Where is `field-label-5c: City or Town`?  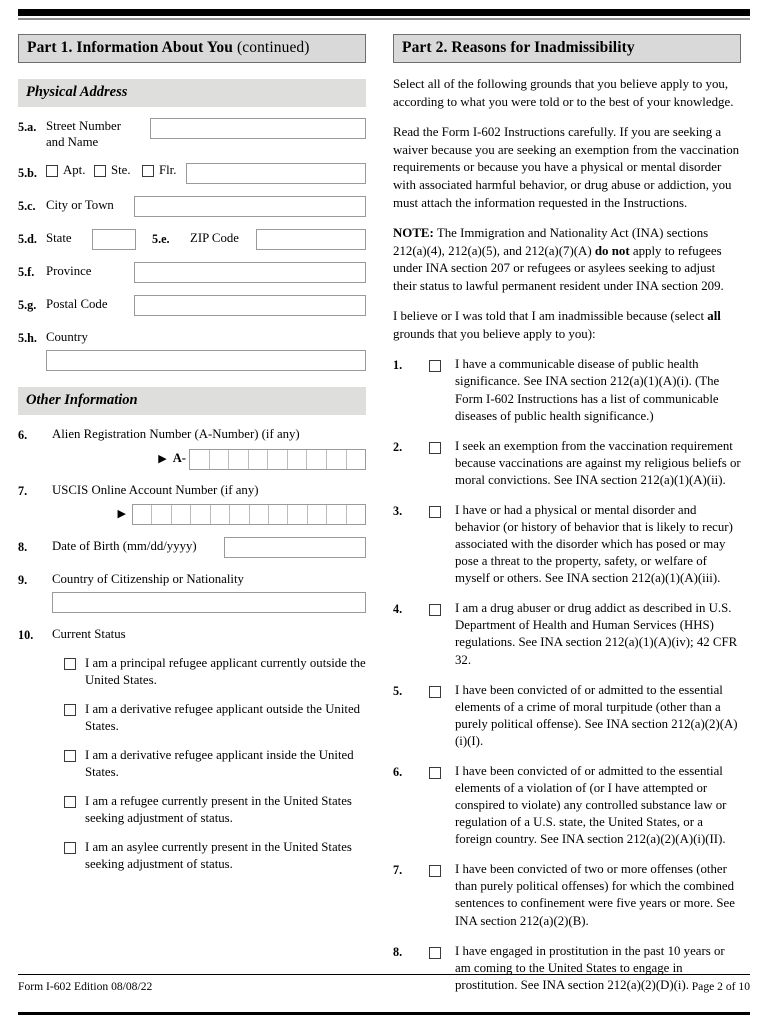
field-label-5c: City or Town is located at coordinates (80, 205).